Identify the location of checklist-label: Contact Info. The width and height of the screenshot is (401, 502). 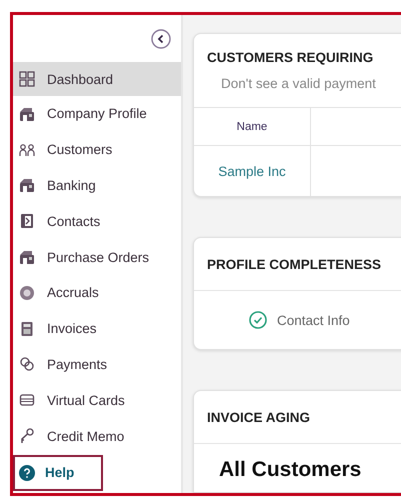
(313, 320).